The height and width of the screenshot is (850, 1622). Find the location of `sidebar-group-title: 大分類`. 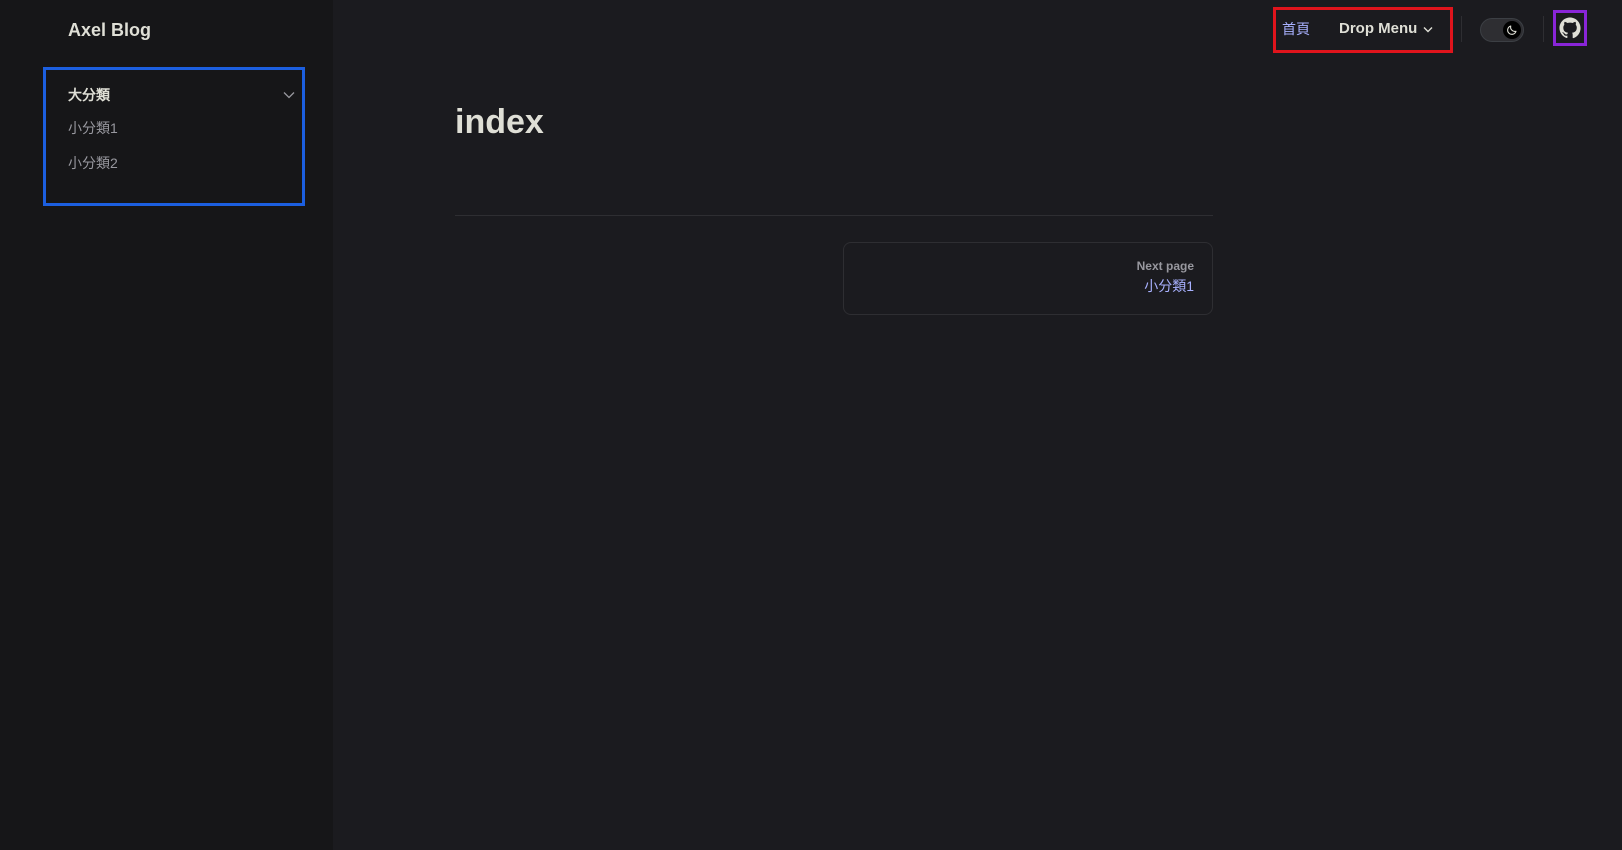

sidebar-group-title: 大分類 is located at coordinates (89, 95).